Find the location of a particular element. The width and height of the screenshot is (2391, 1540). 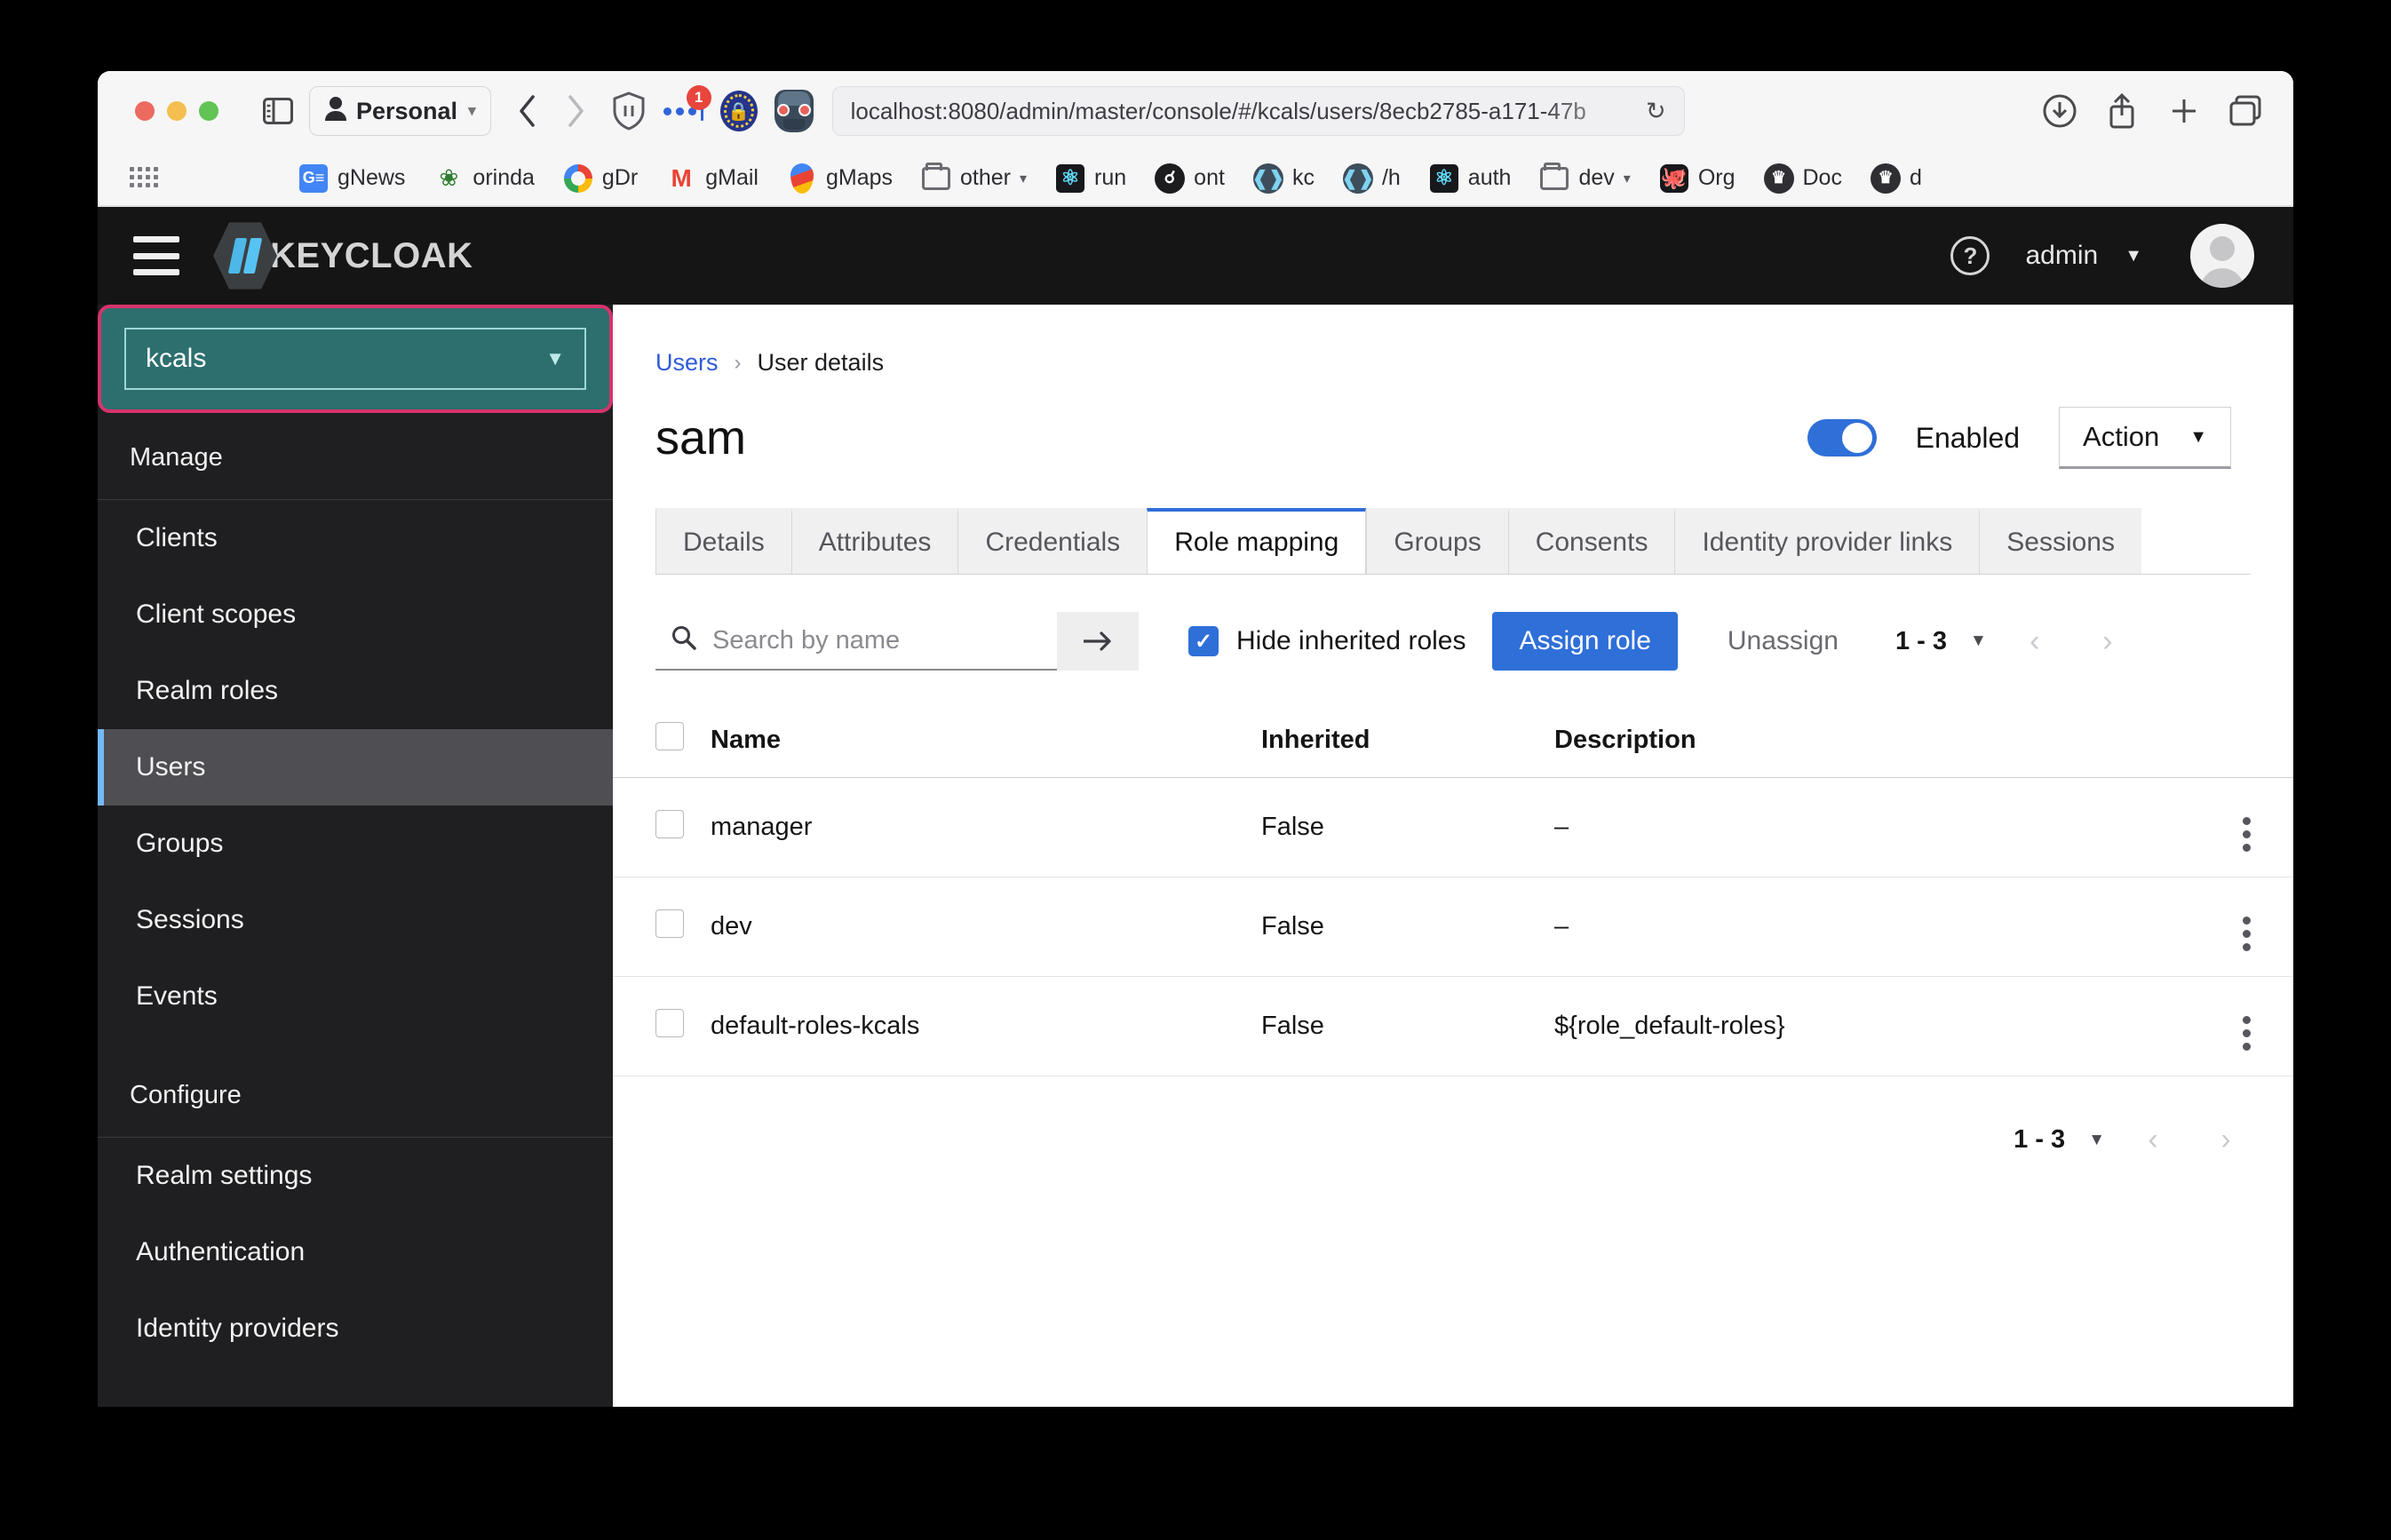

dots-extension-icon: 1 is located at coordinates (686, 109).